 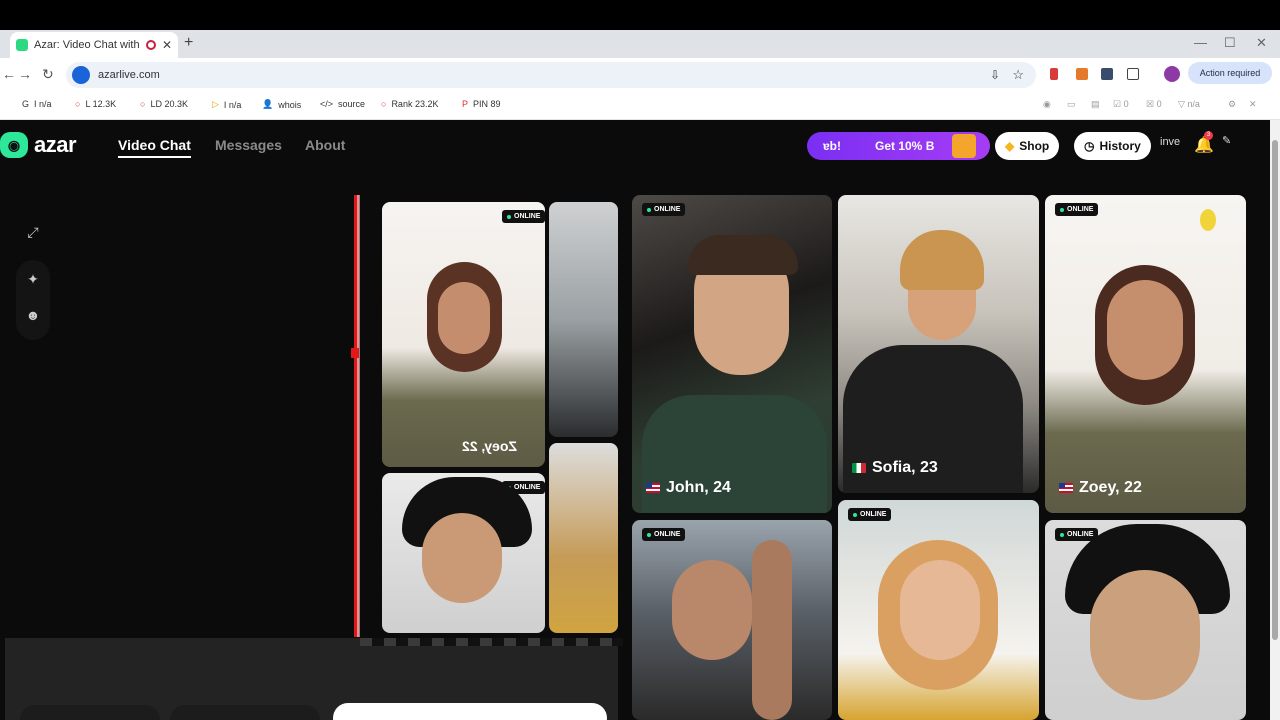 I want to click on screen-icon: ▭, so click(x=1071, y=104).